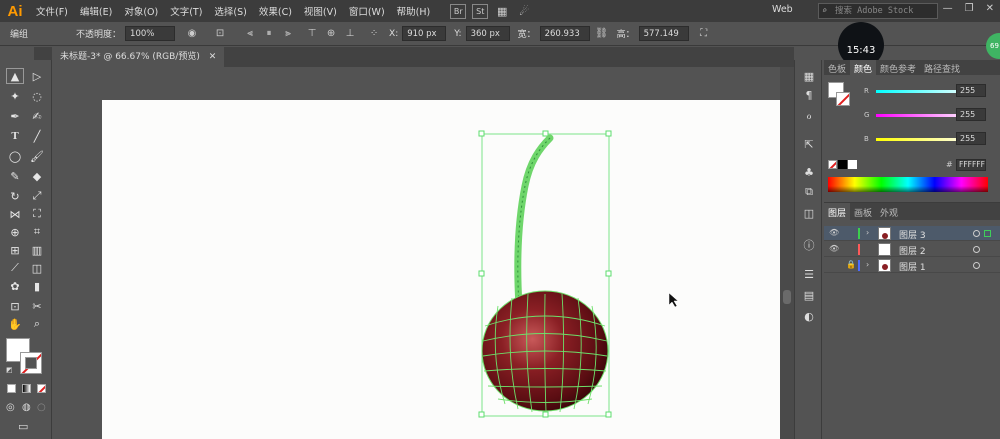 The width and height of the screenshot is (1000, 439). I want to click on layer-row: 👁 › 图层 3, so click(912, 233).